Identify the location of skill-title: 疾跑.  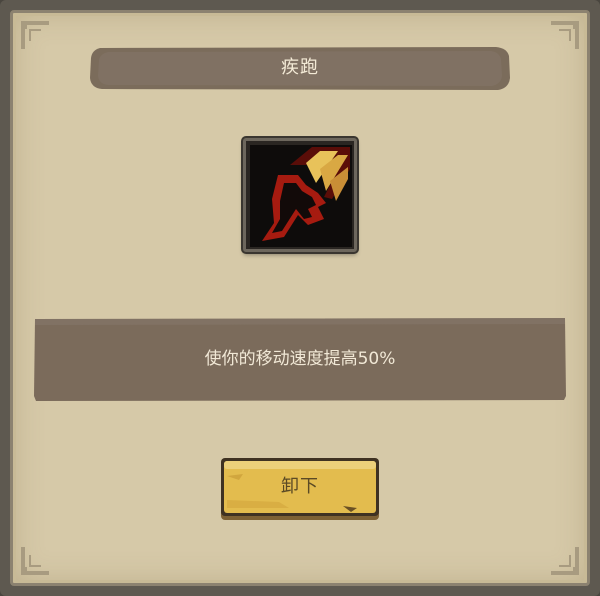
(300, 67).